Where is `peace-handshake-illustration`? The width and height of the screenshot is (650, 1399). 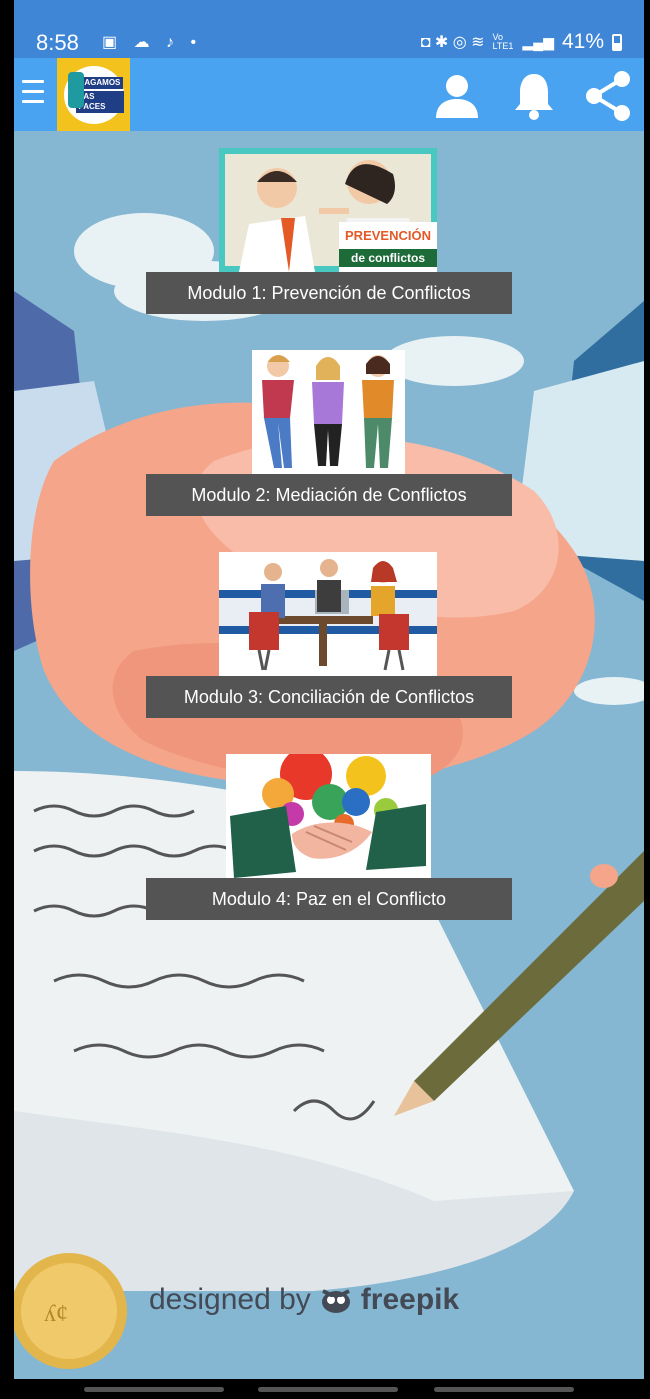
peace-handshake-illustration is located at coordinates (328, 816).